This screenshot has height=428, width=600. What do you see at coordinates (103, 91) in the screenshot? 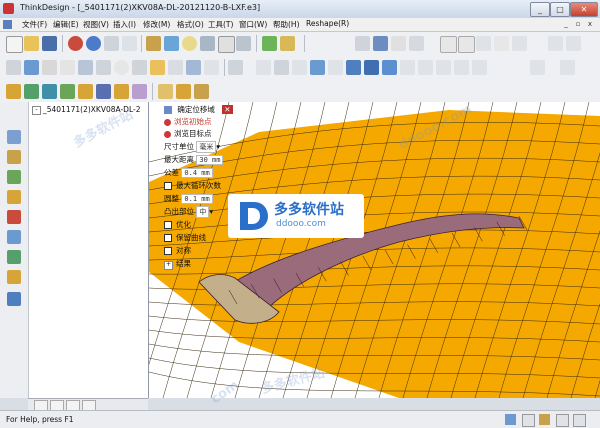
I see `chamfer-icon` at bounding box center [103, 91].